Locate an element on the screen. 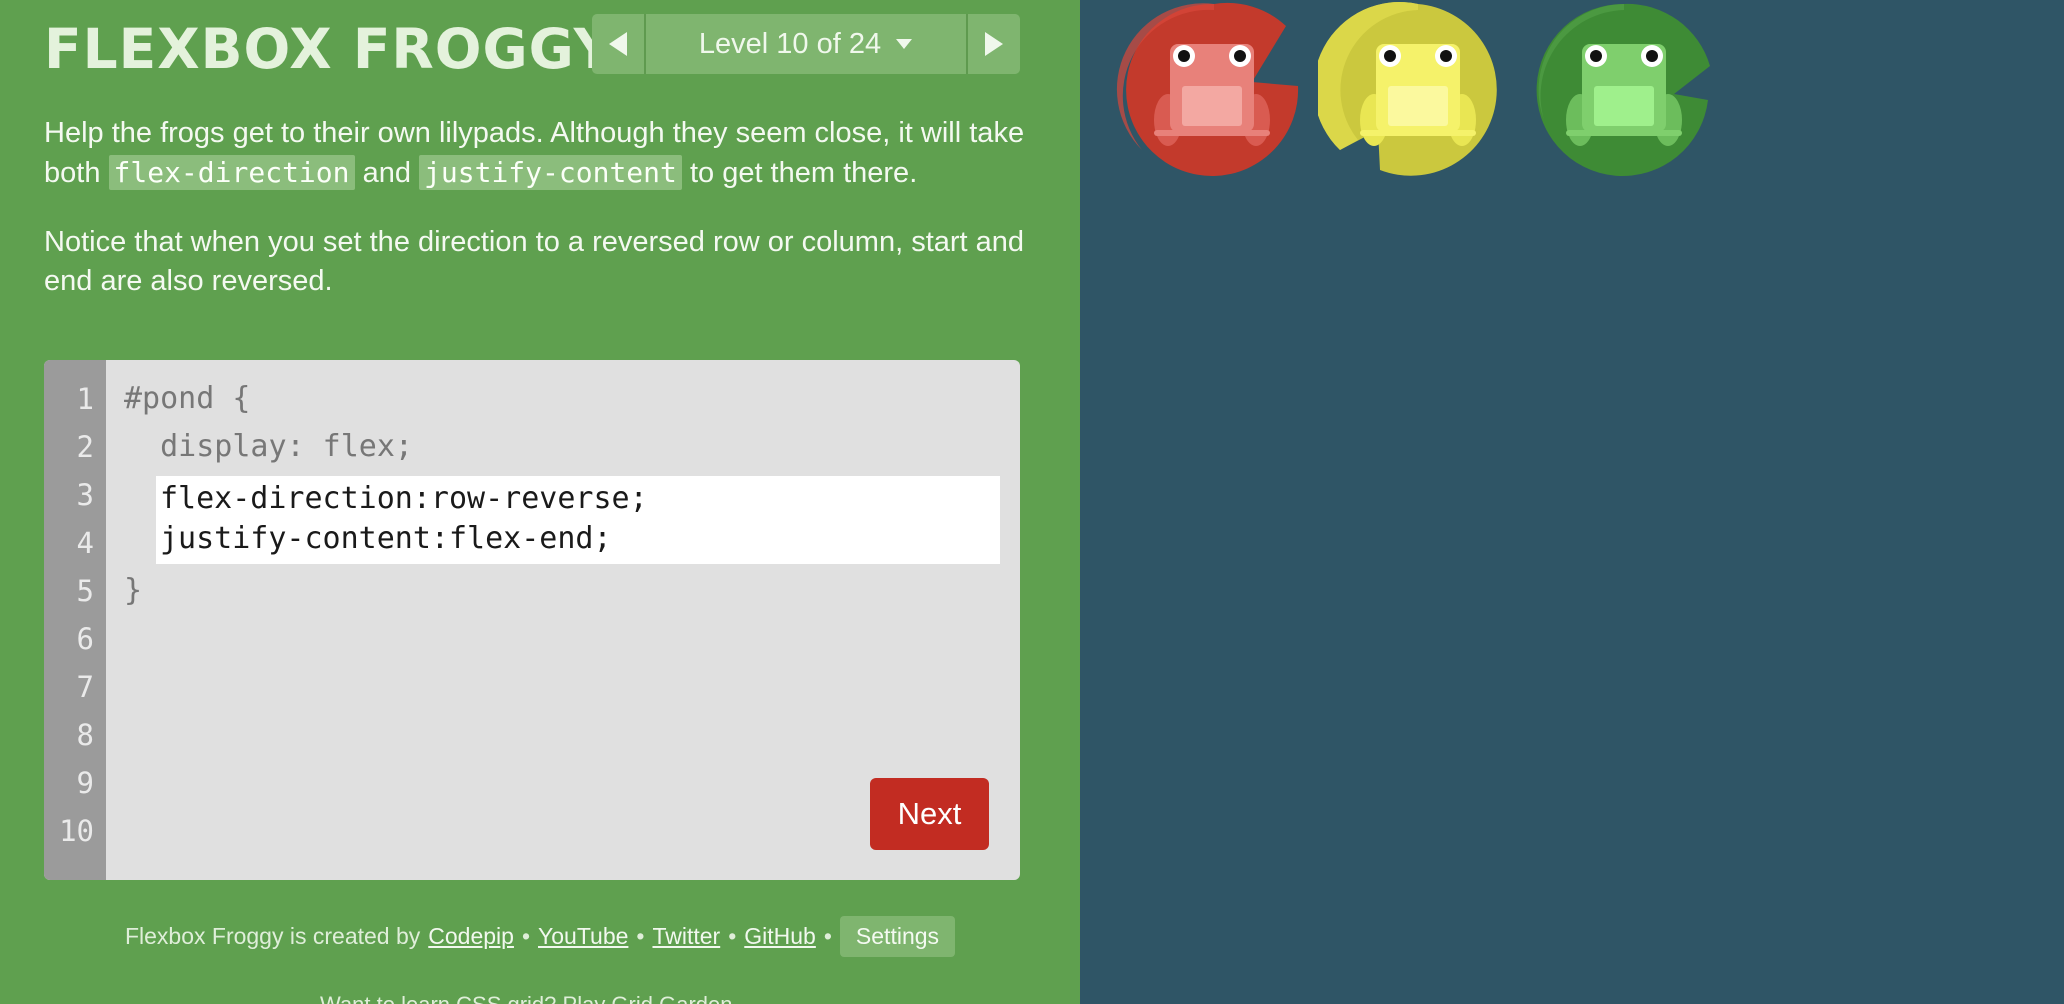 This screenshot has width=2064, height=1004. yellow-lilypad-with-frog is located at coordinates (1407, 89).